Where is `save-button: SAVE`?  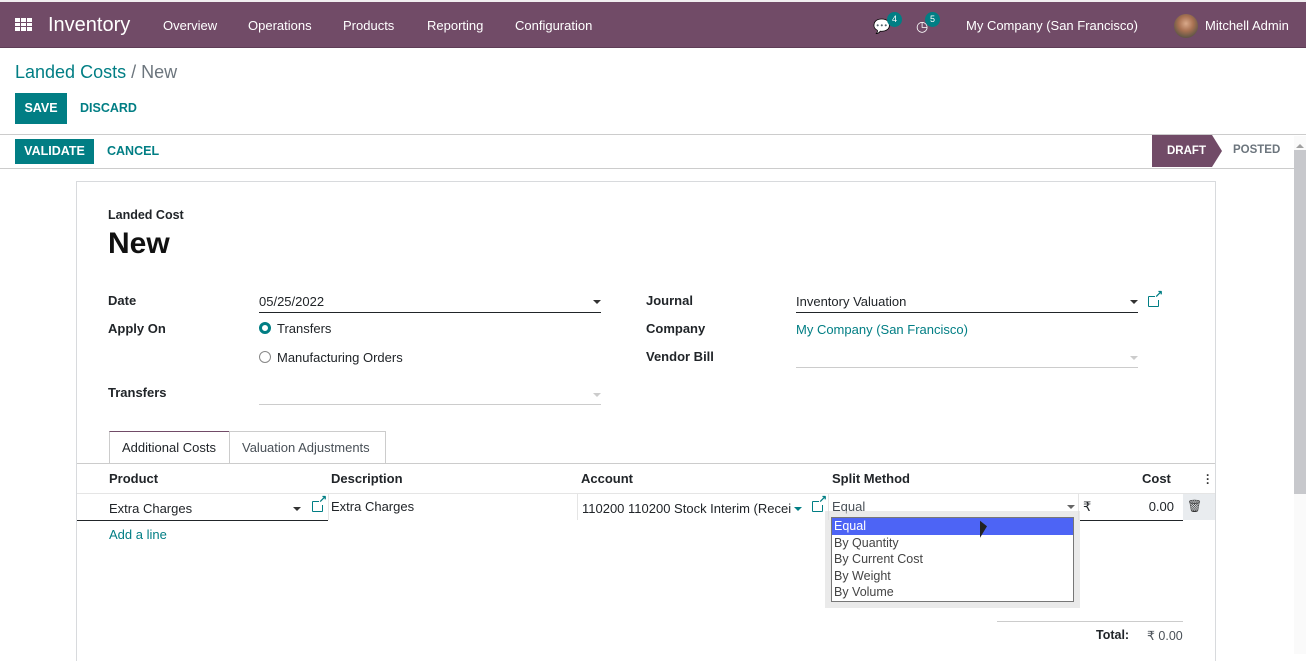
save-button: SAVE is located at coordinates (41, 108).